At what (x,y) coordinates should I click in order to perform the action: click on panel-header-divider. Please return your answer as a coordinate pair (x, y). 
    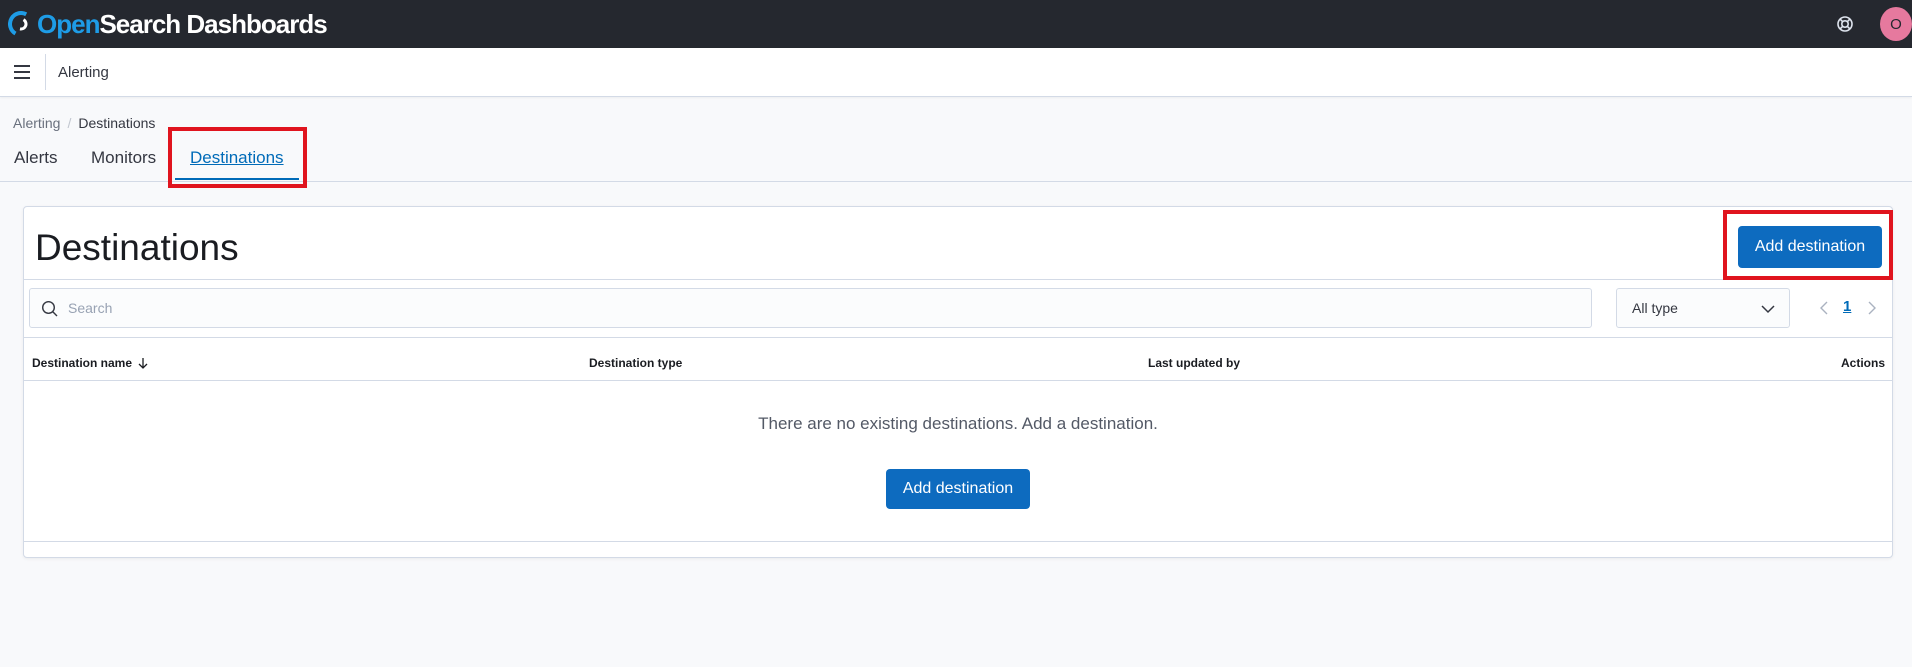
    Looking at the image, I should click on (958, 279).